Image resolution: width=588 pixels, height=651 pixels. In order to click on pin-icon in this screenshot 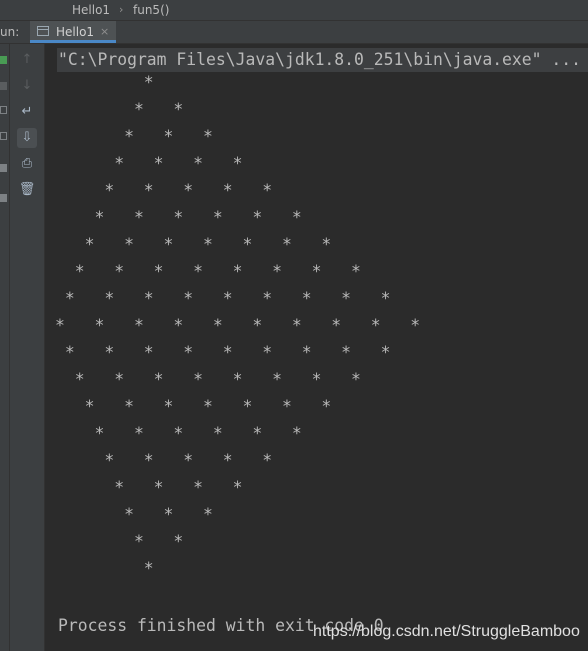, I will do `click(3, 198)`.